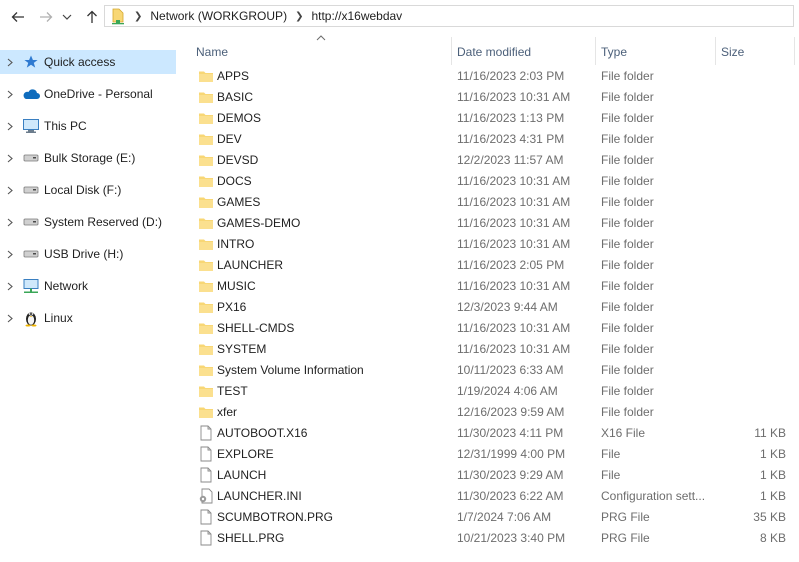 The height and width of the screenshot is (562, 799). Describe the element at coordinates (88, 126) in the screenshot. I see `sidebar-item-this-pc: This PC` at that location.